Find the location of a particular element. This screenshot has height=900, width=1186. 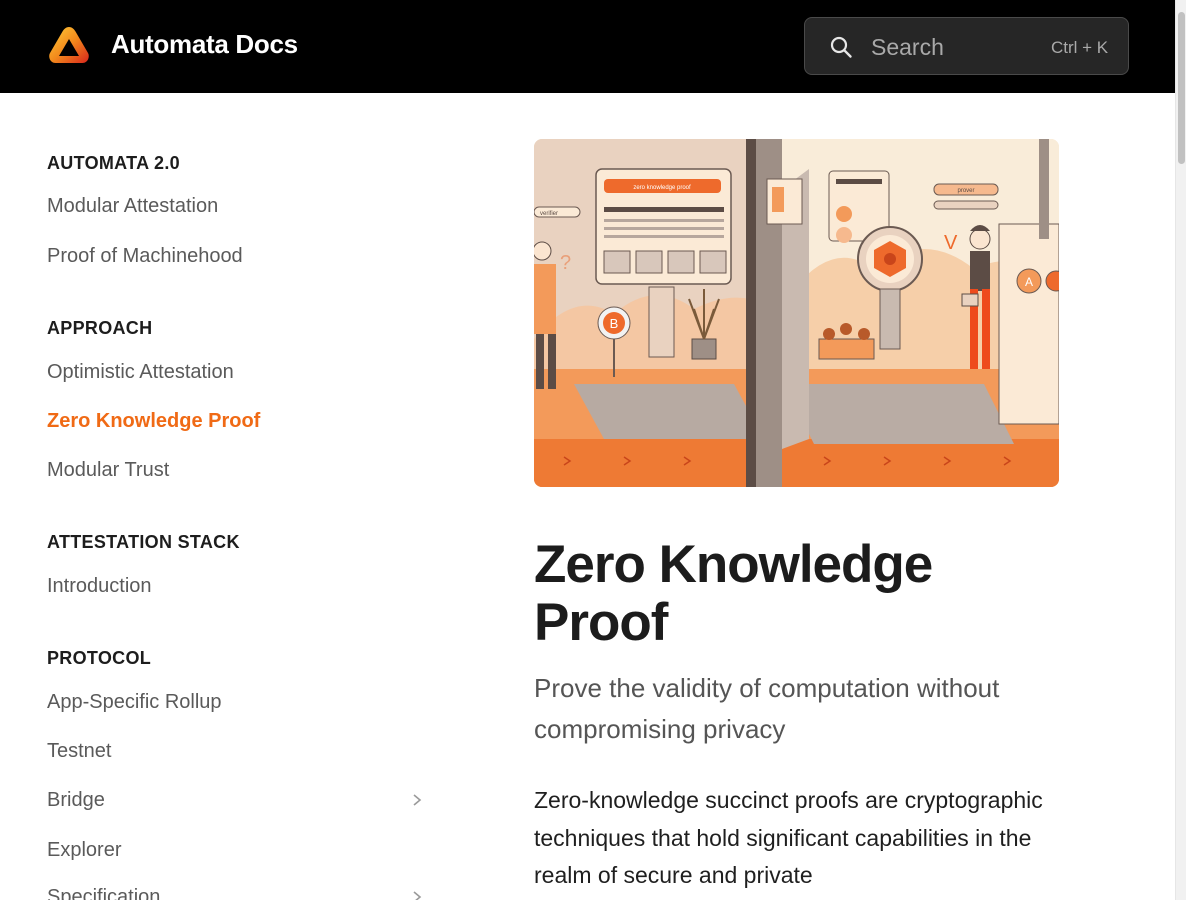

svg-text: V is located at coordinates (951, 243).